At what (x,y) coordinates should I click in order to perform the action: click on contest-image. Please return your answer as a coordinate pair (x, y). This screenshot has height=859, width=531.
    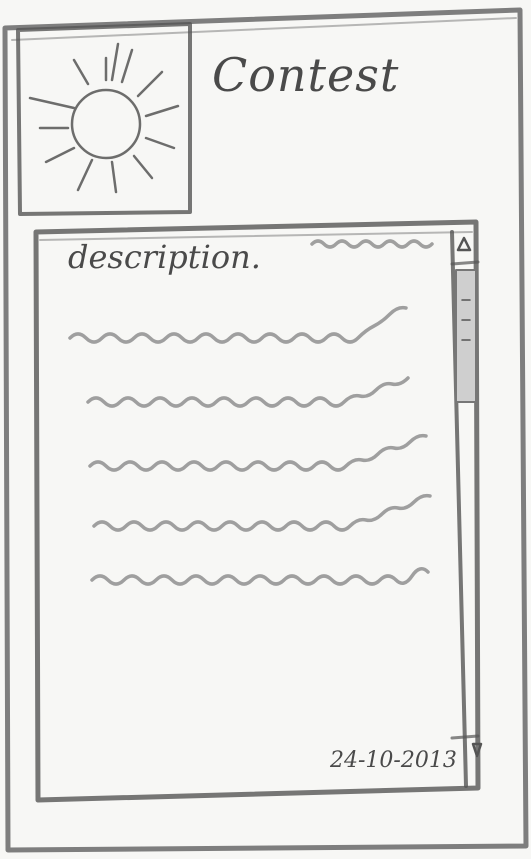
    Looking at the image, I should click on (104, 120).